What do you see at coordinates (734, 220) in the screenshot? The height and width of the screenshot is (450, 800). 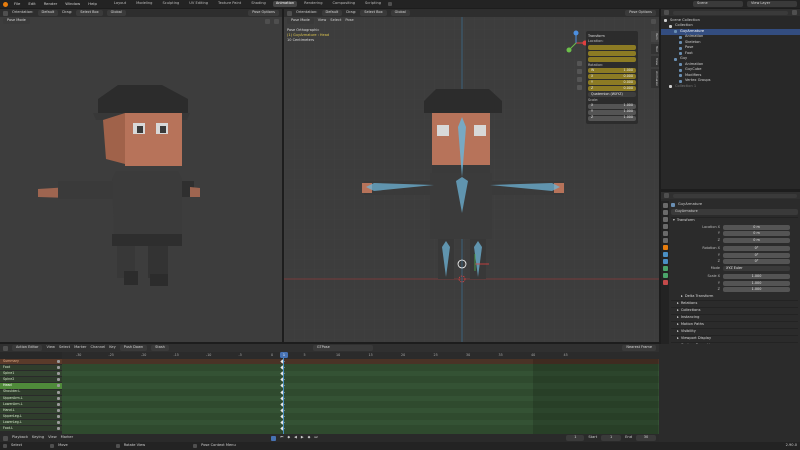 I see `transform-section-header: ▾ Transform` at bounding box center [734, 220].